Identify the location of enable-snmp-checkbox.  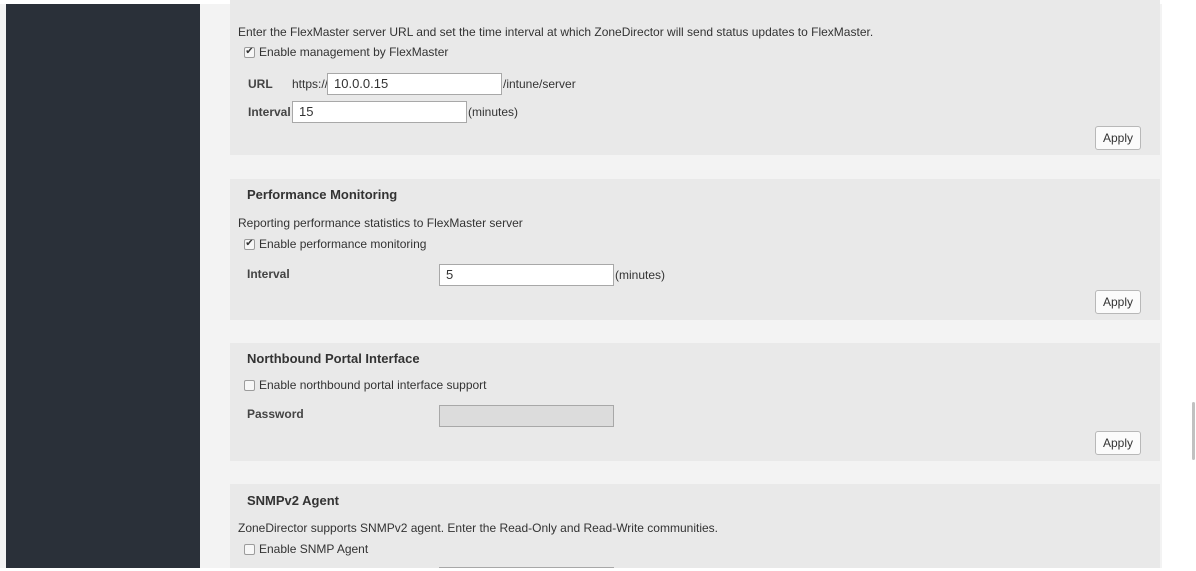
(249, 549).